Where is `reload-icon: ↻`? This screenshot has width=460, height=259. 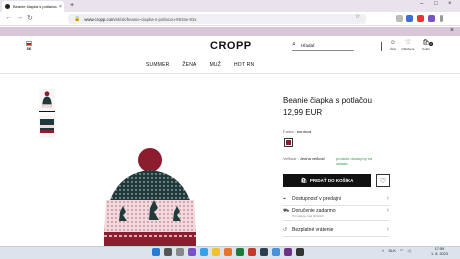
reload-icon: ↻ is located at coordinates (30, 18).